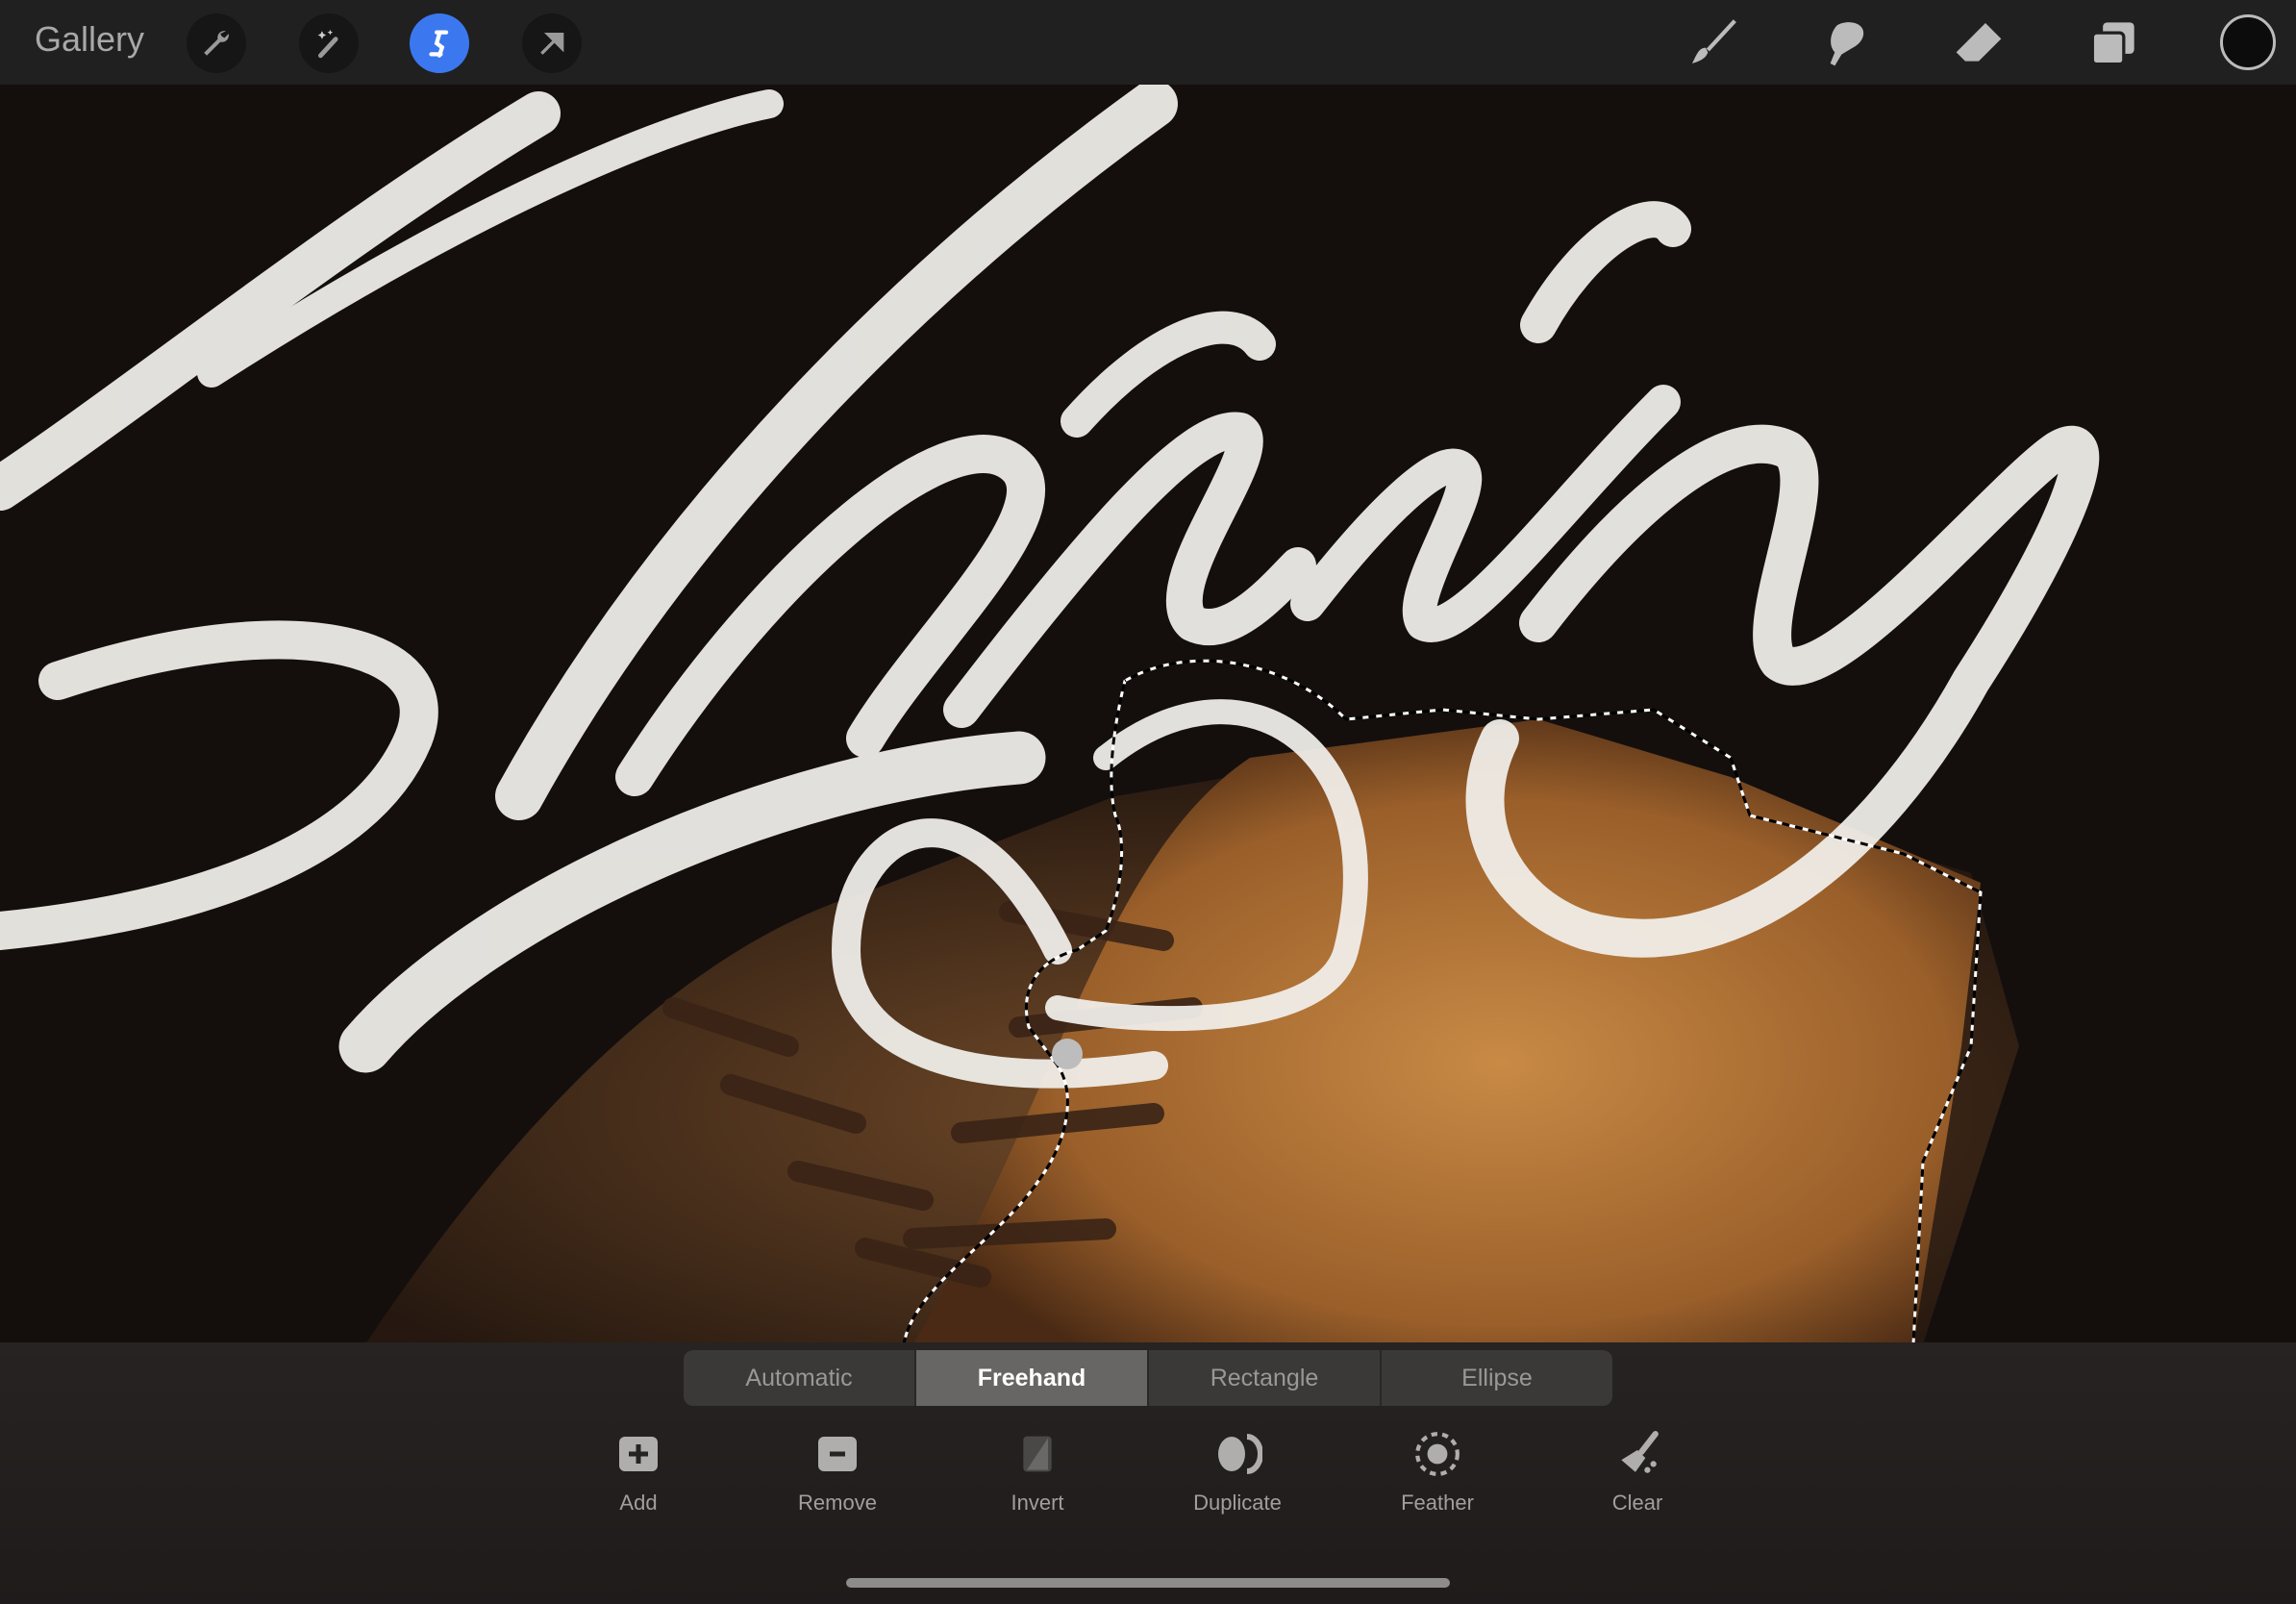 This screenshot has width=2296, height=1604. What do you see at coordinates (216, 43) in the screenshot?
I see `wrench-icon` at bounding box center [216, 43].